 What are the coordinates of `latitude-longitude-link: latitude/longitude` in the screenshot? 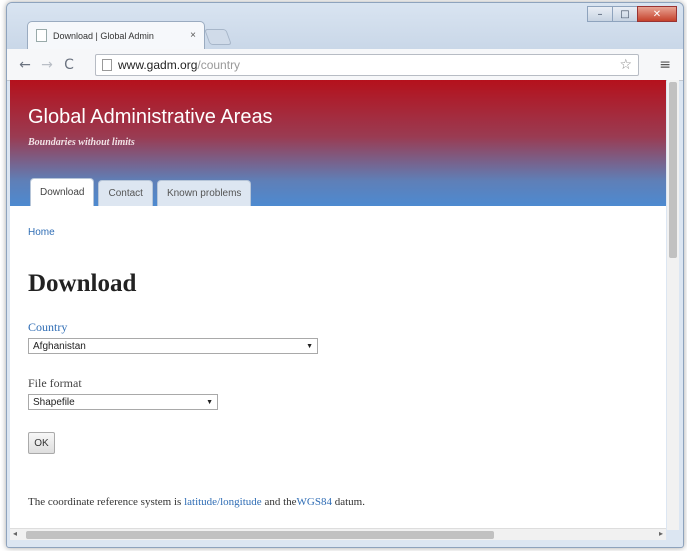 It's located at (223, 502).